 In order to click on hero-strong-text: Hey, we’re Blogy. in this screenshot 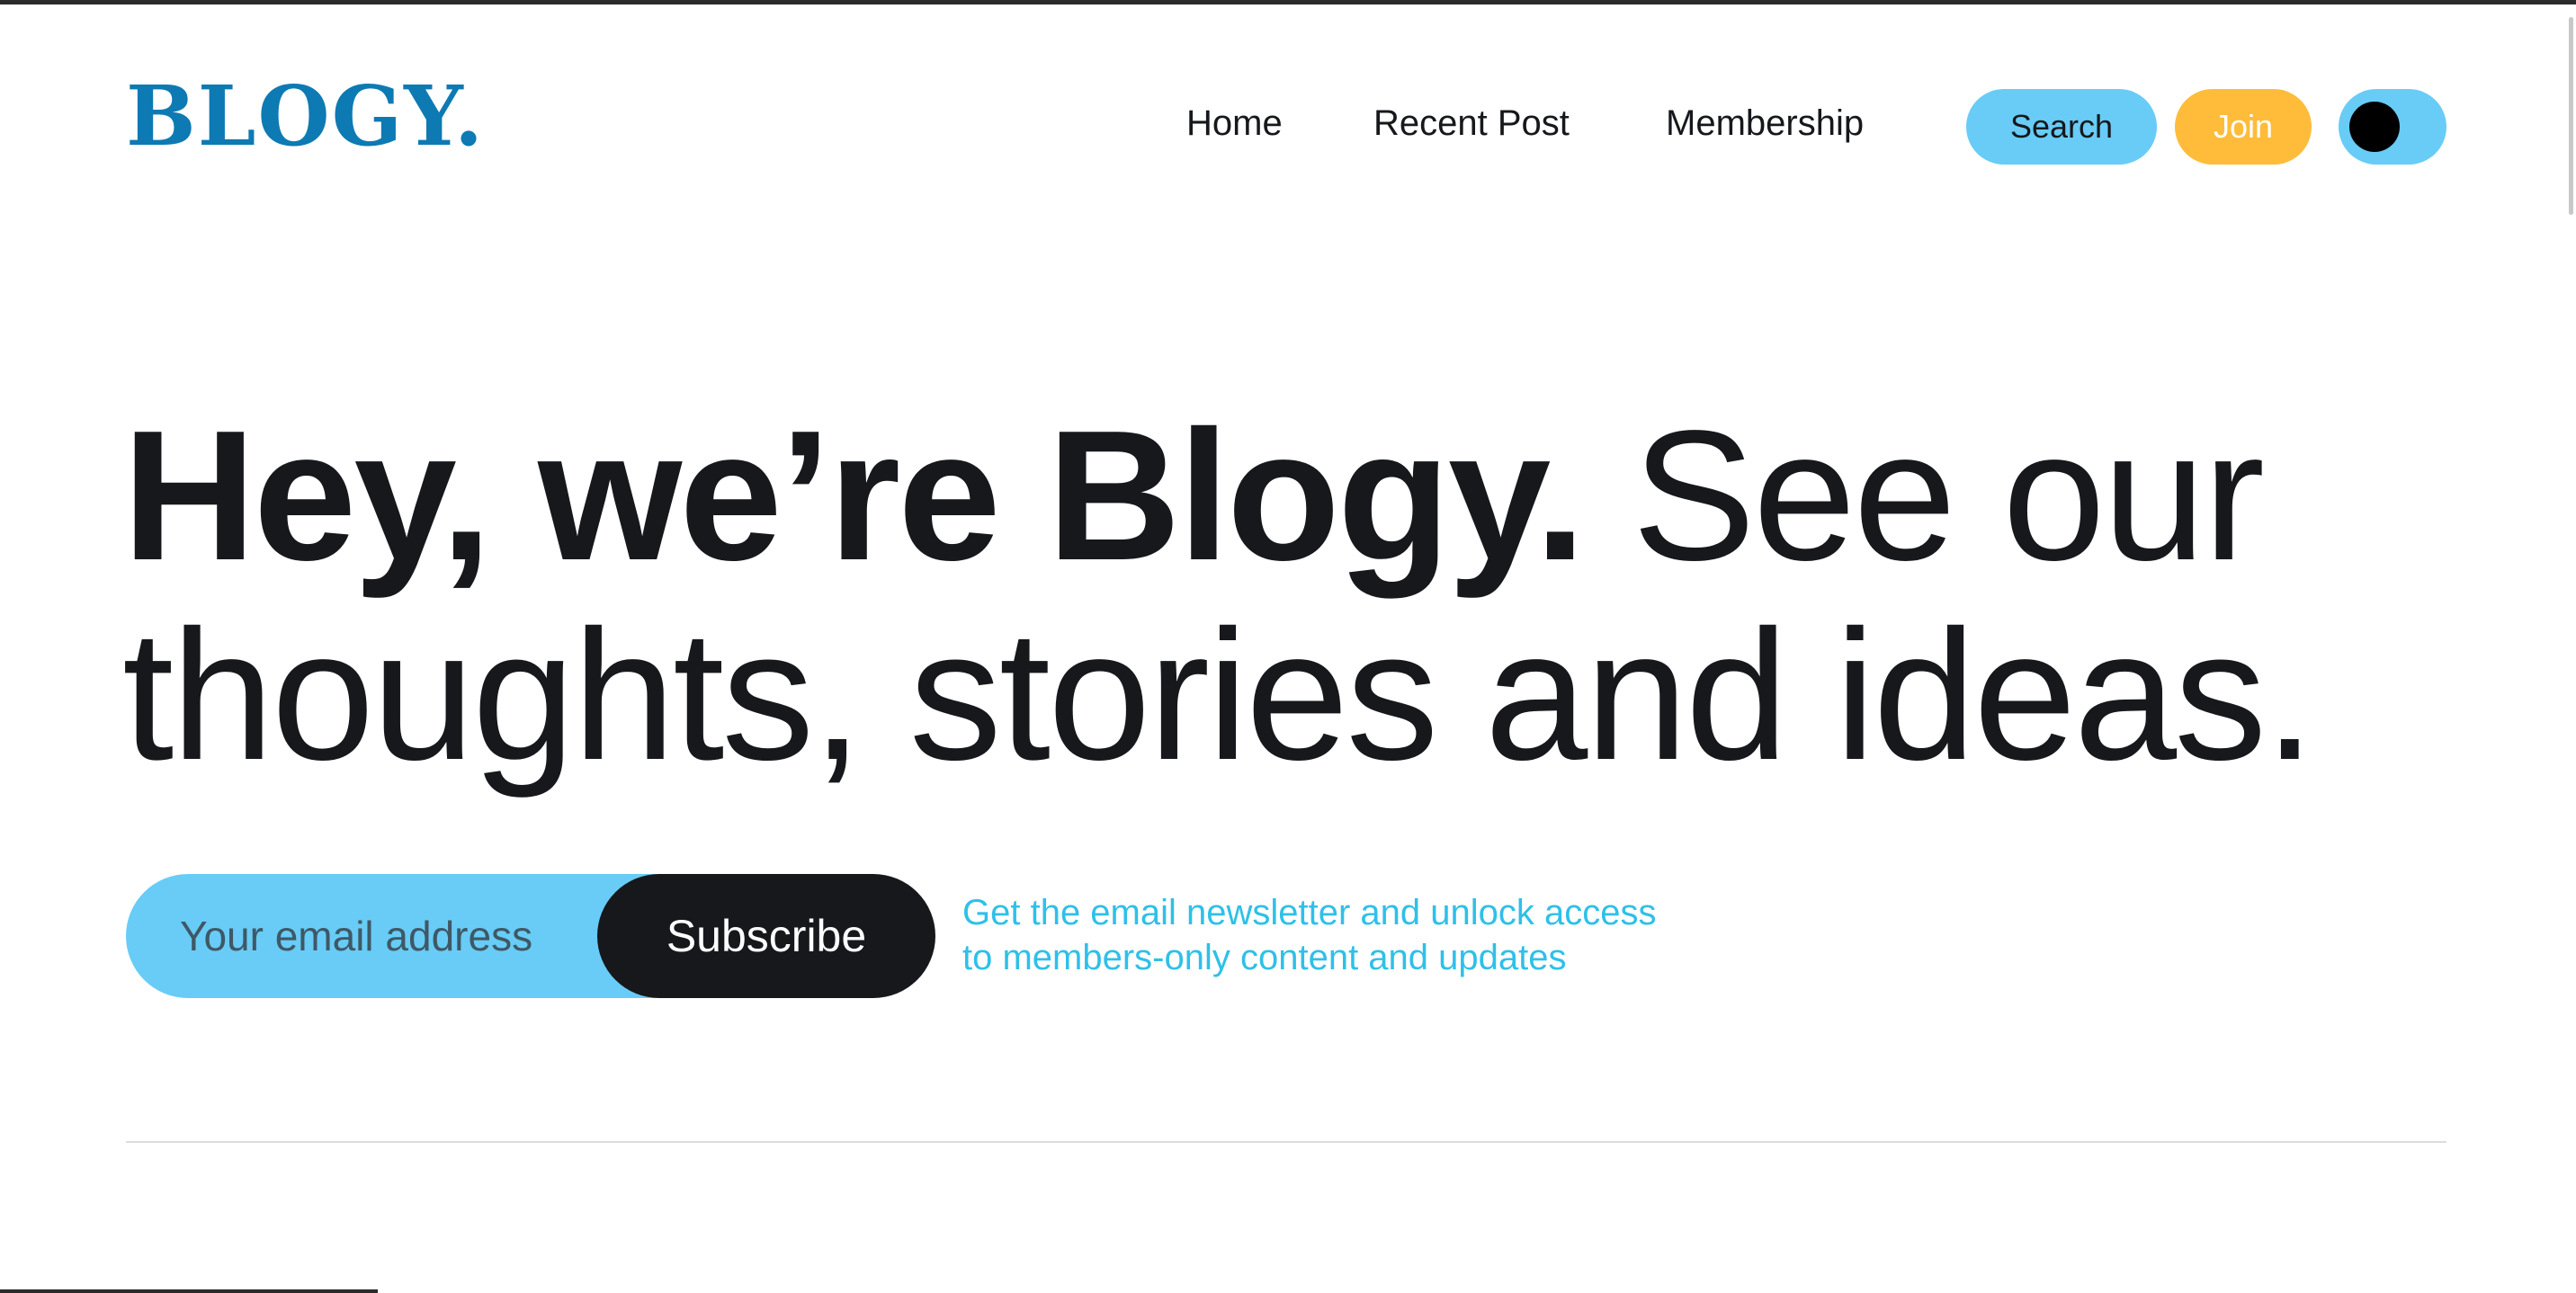, I will do `click(854, 496)`.